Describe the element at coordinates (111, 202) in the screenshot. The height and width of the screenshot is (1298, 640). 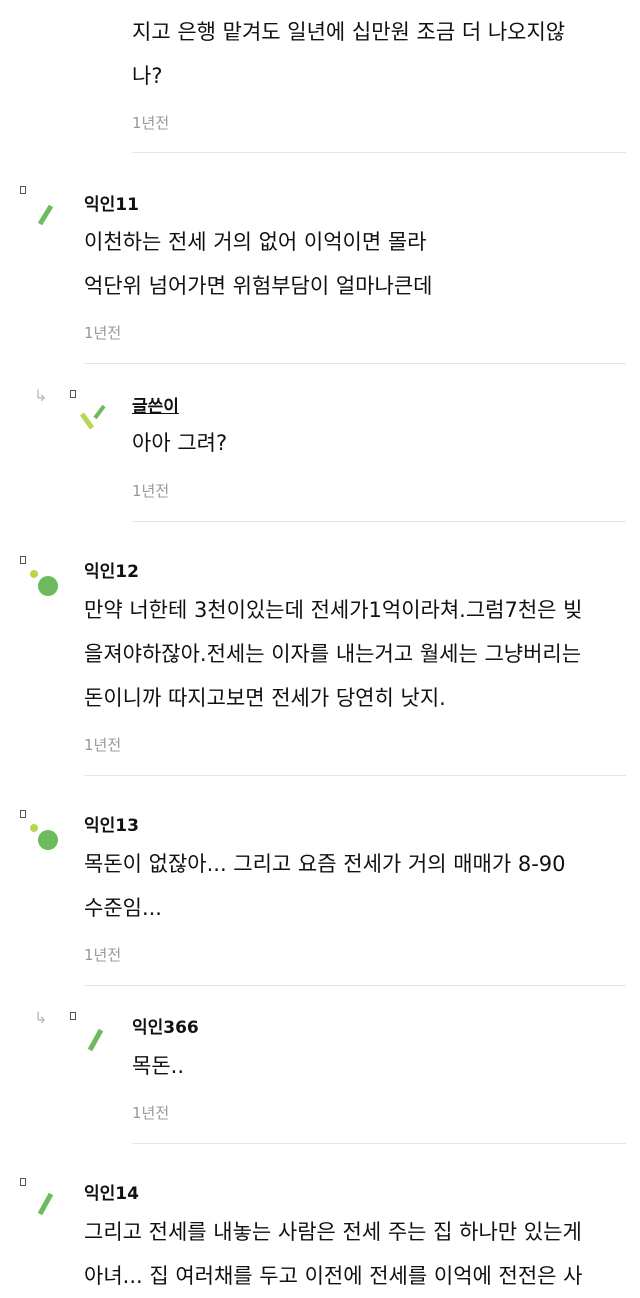
I see `comment-author: 익인11` at that location.